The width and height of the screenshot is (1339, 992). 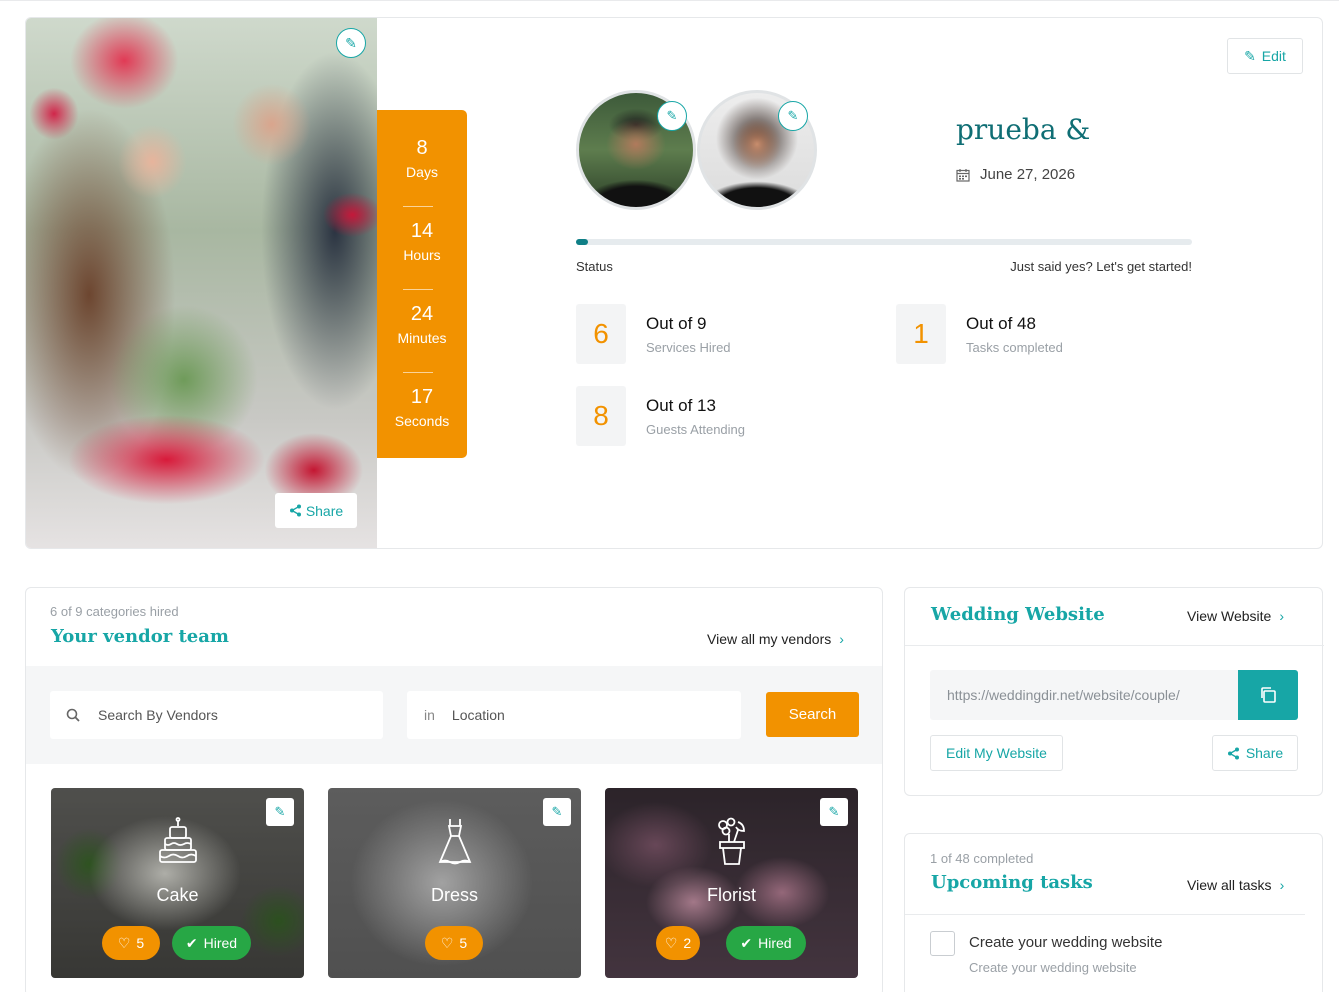 What do you see at coordinates (324, 510) in the screenshot?
I see `share-label: Share` at bounding box center [324, 510].